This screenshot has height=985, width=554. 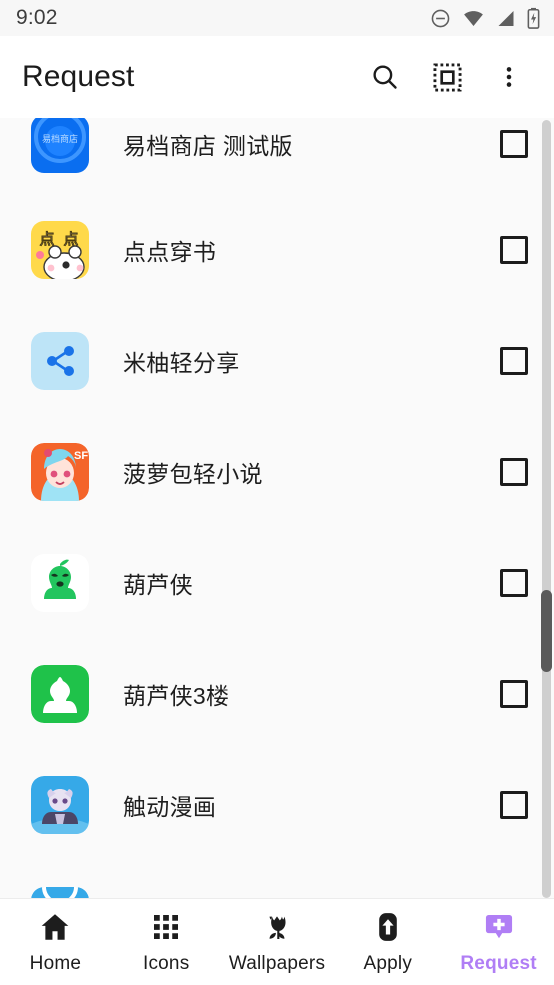 I want to click on app-bar: Request, so click(x=277, y=77).